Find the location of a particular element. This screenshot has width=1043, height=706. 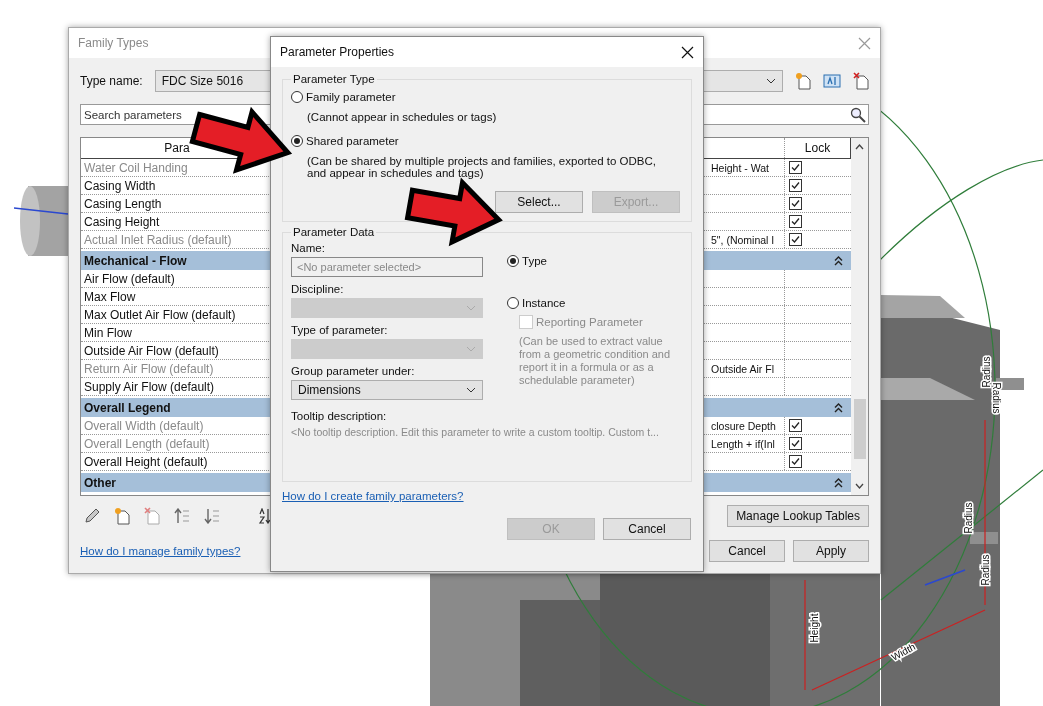

checkbox-description: (Can be used to extract value from a geometric condition and report it in a formula or as a schedulable parameter) is located at coordinates (595, 361).